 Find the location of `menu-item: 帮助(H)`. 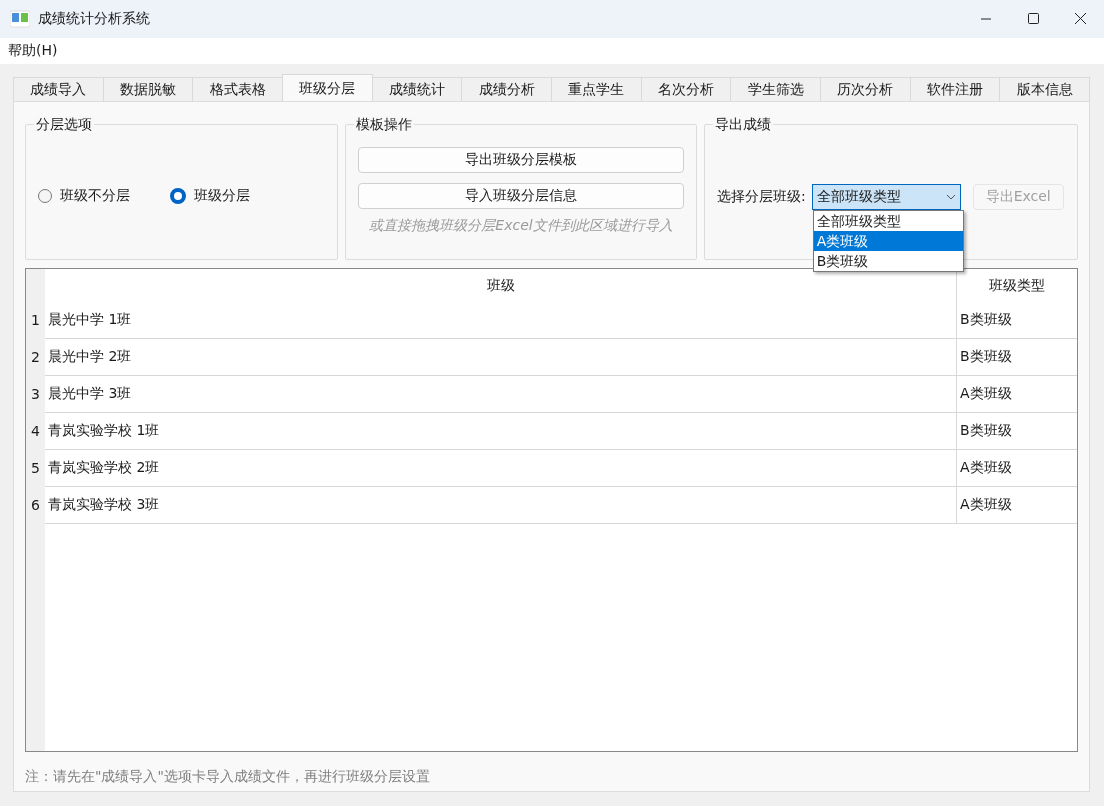

menu-item: 帮助(H) is located at coordinates (33, 51).